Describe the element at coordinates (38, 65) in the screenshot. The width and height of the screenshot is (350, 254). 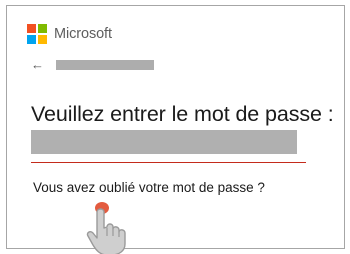
I see `arrow-left-icon: ←` at that location.